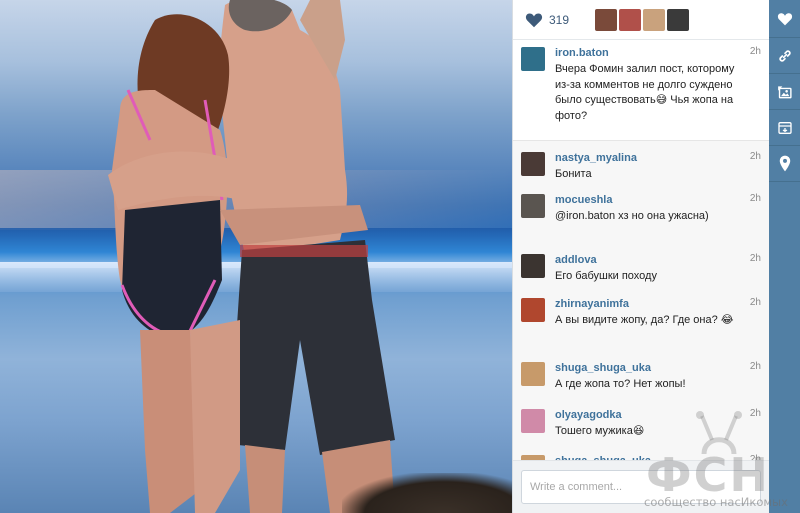 Image resolution: width=800 pixels, height=513 pixels. I want to click on likes-bar: 319, so click(641, 20).